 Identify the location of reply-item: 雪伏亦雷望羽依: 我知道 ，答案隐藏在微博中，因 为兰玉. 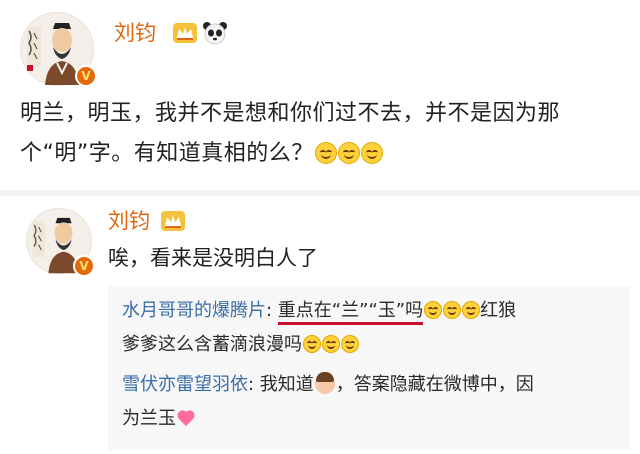
(372, 402).